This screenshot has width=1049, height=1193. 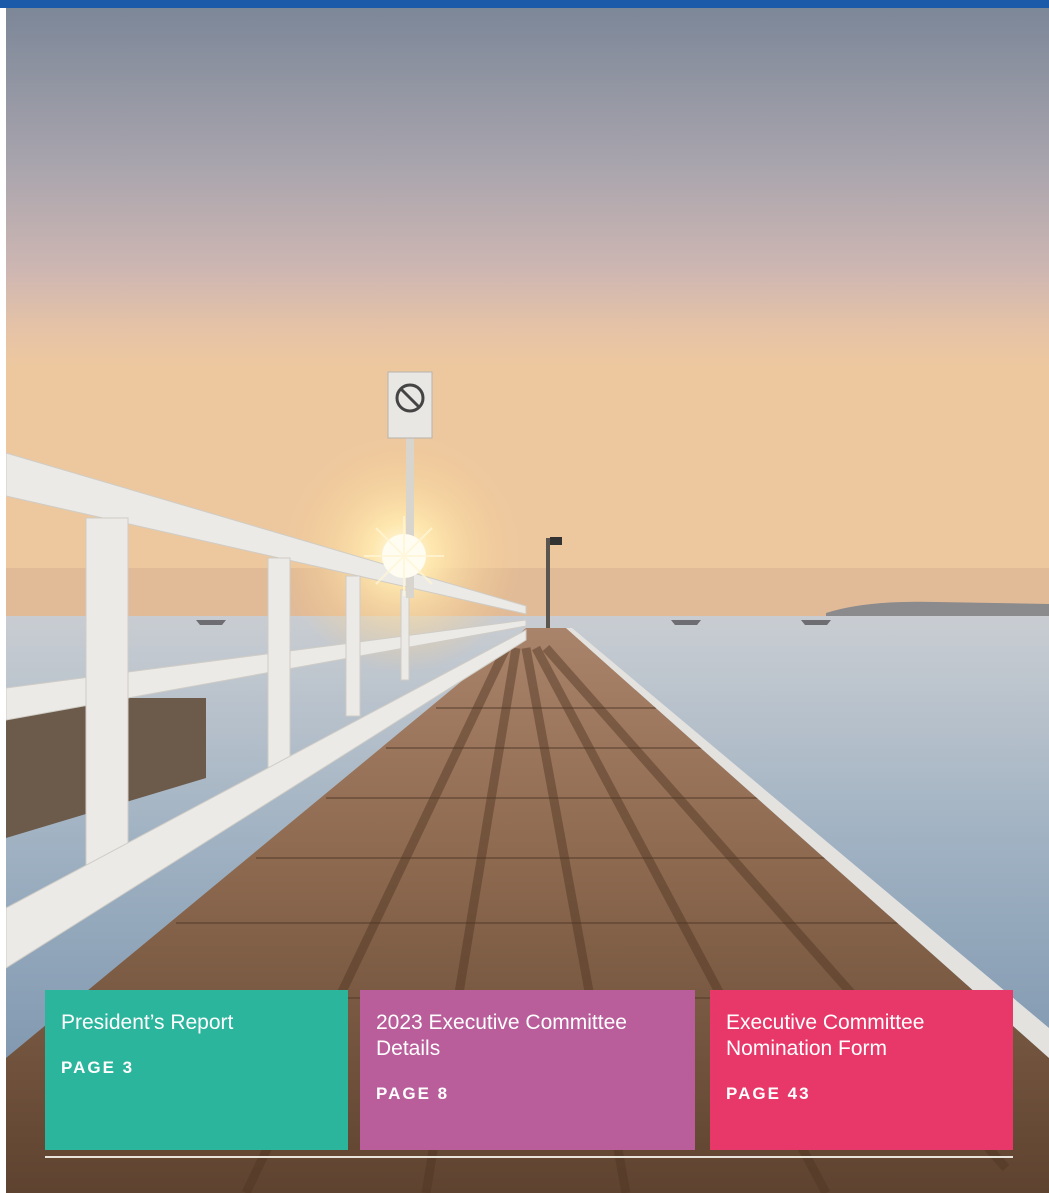 What do you see at coordinates (147, 1022) in the screenshot?
I see `card-title: President’s Report` at bounding box center [147, 1022].